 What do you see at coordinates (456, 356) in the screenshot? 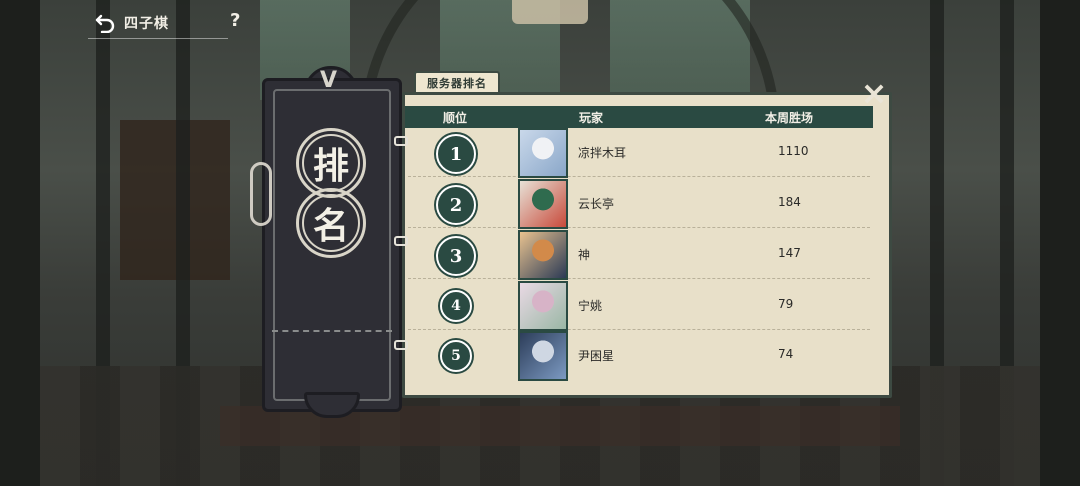
I see `rank-badge: 5` at bounding box center [456, 356].